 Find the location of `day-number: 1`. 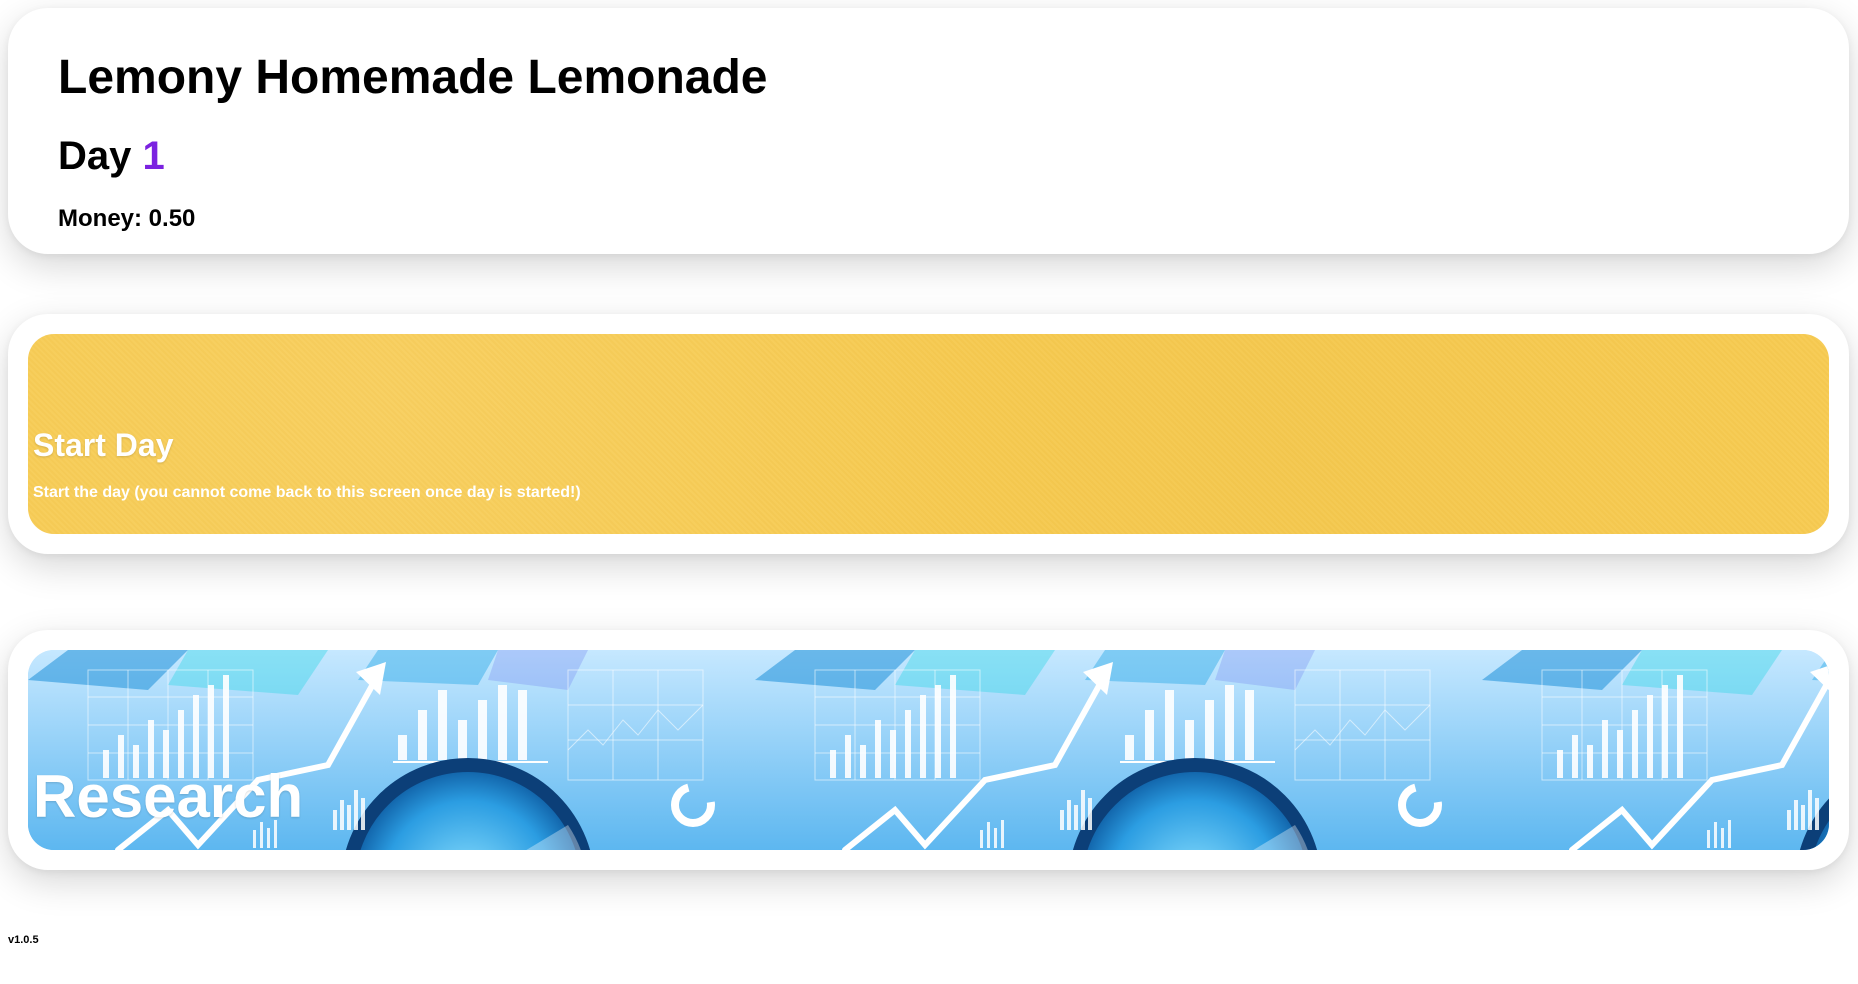

day-number: 1 is located at coordinates (153, 156).